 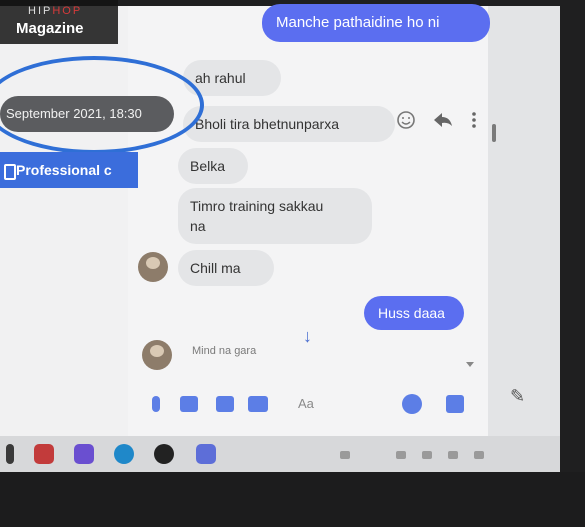 I want to click on tray-chevron-icon, so click(x=345, y=455).